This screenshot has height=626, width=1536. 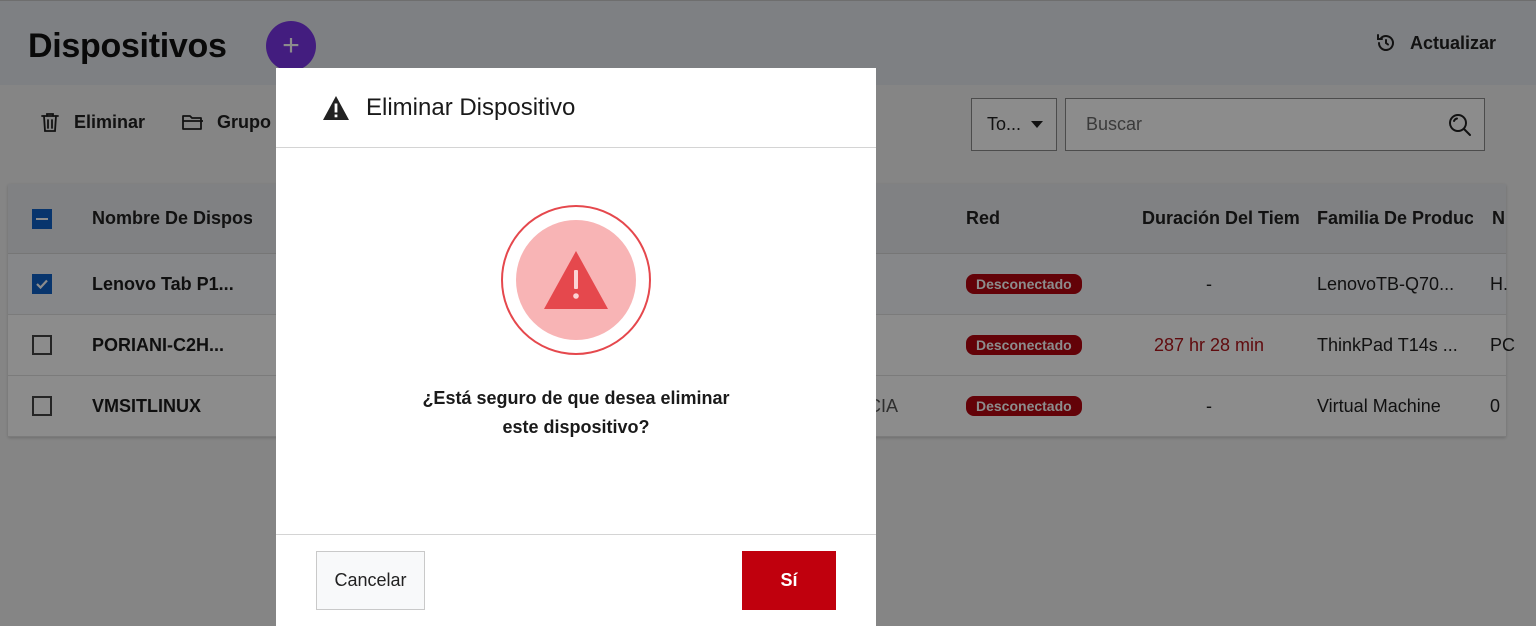 What do you see at coordinates (370, 580) in the screenshot?
I see `cancel-button: Cancelar` at bounding box center [370, 580].